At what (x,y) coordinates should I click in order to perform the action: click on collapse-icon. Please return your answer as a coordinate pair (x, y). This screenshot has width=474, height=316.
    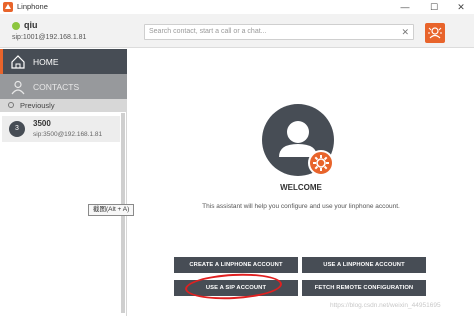
    Looking at the image, I should click on (11, 105).